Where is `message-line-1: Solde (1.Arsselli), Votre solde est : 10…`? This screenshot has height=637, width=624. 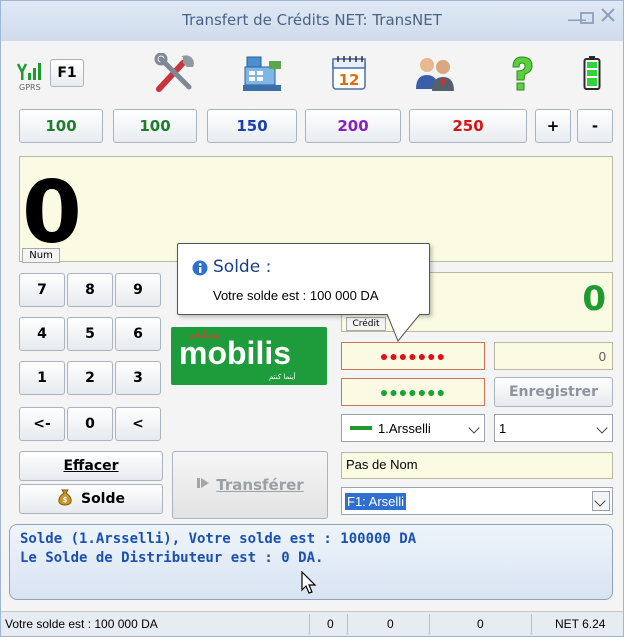 message-line-1: Solde (1.Arsselli), Votre solde est : 10… is located at coordinates (218, 539).